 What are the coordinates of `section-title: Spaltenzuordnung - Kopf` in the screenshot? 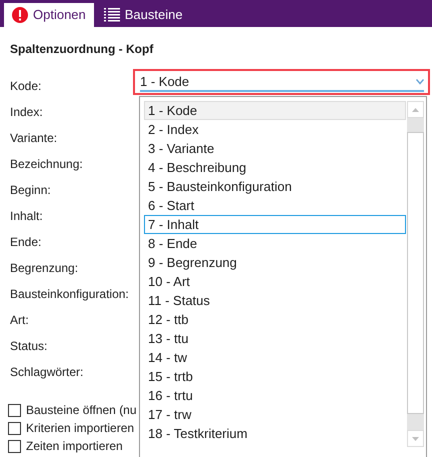 It's located at (82, 49).